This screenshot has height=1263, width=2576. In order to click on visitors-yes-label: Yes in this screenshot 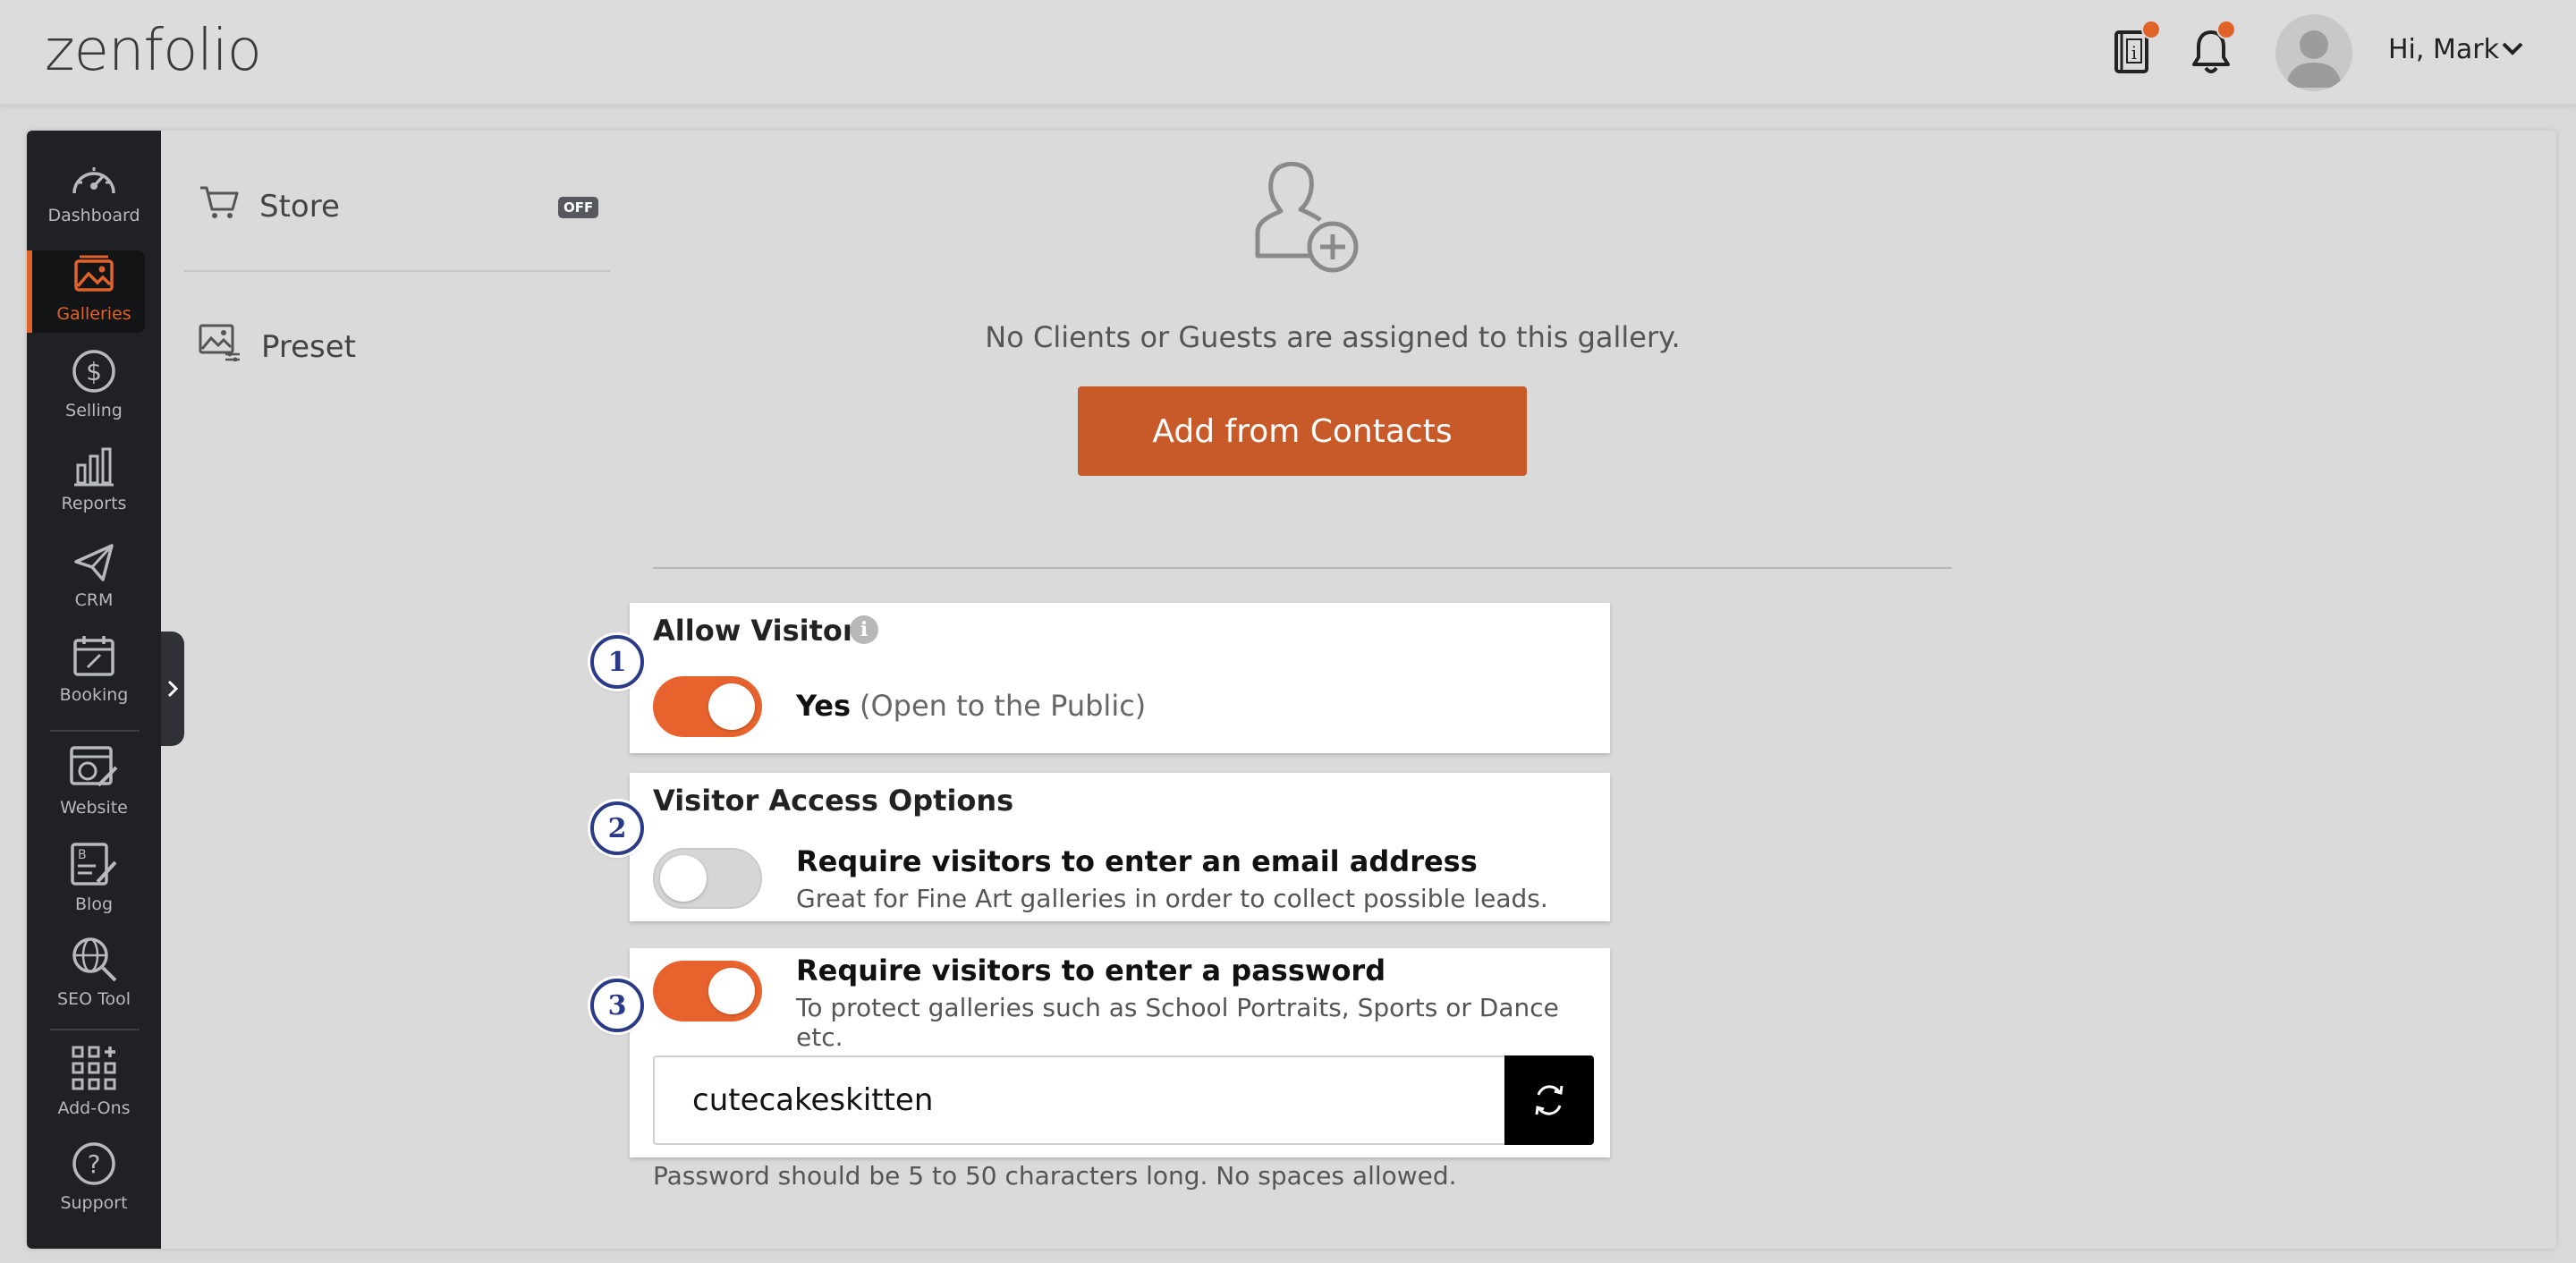, I will do `click(823, 706)`.